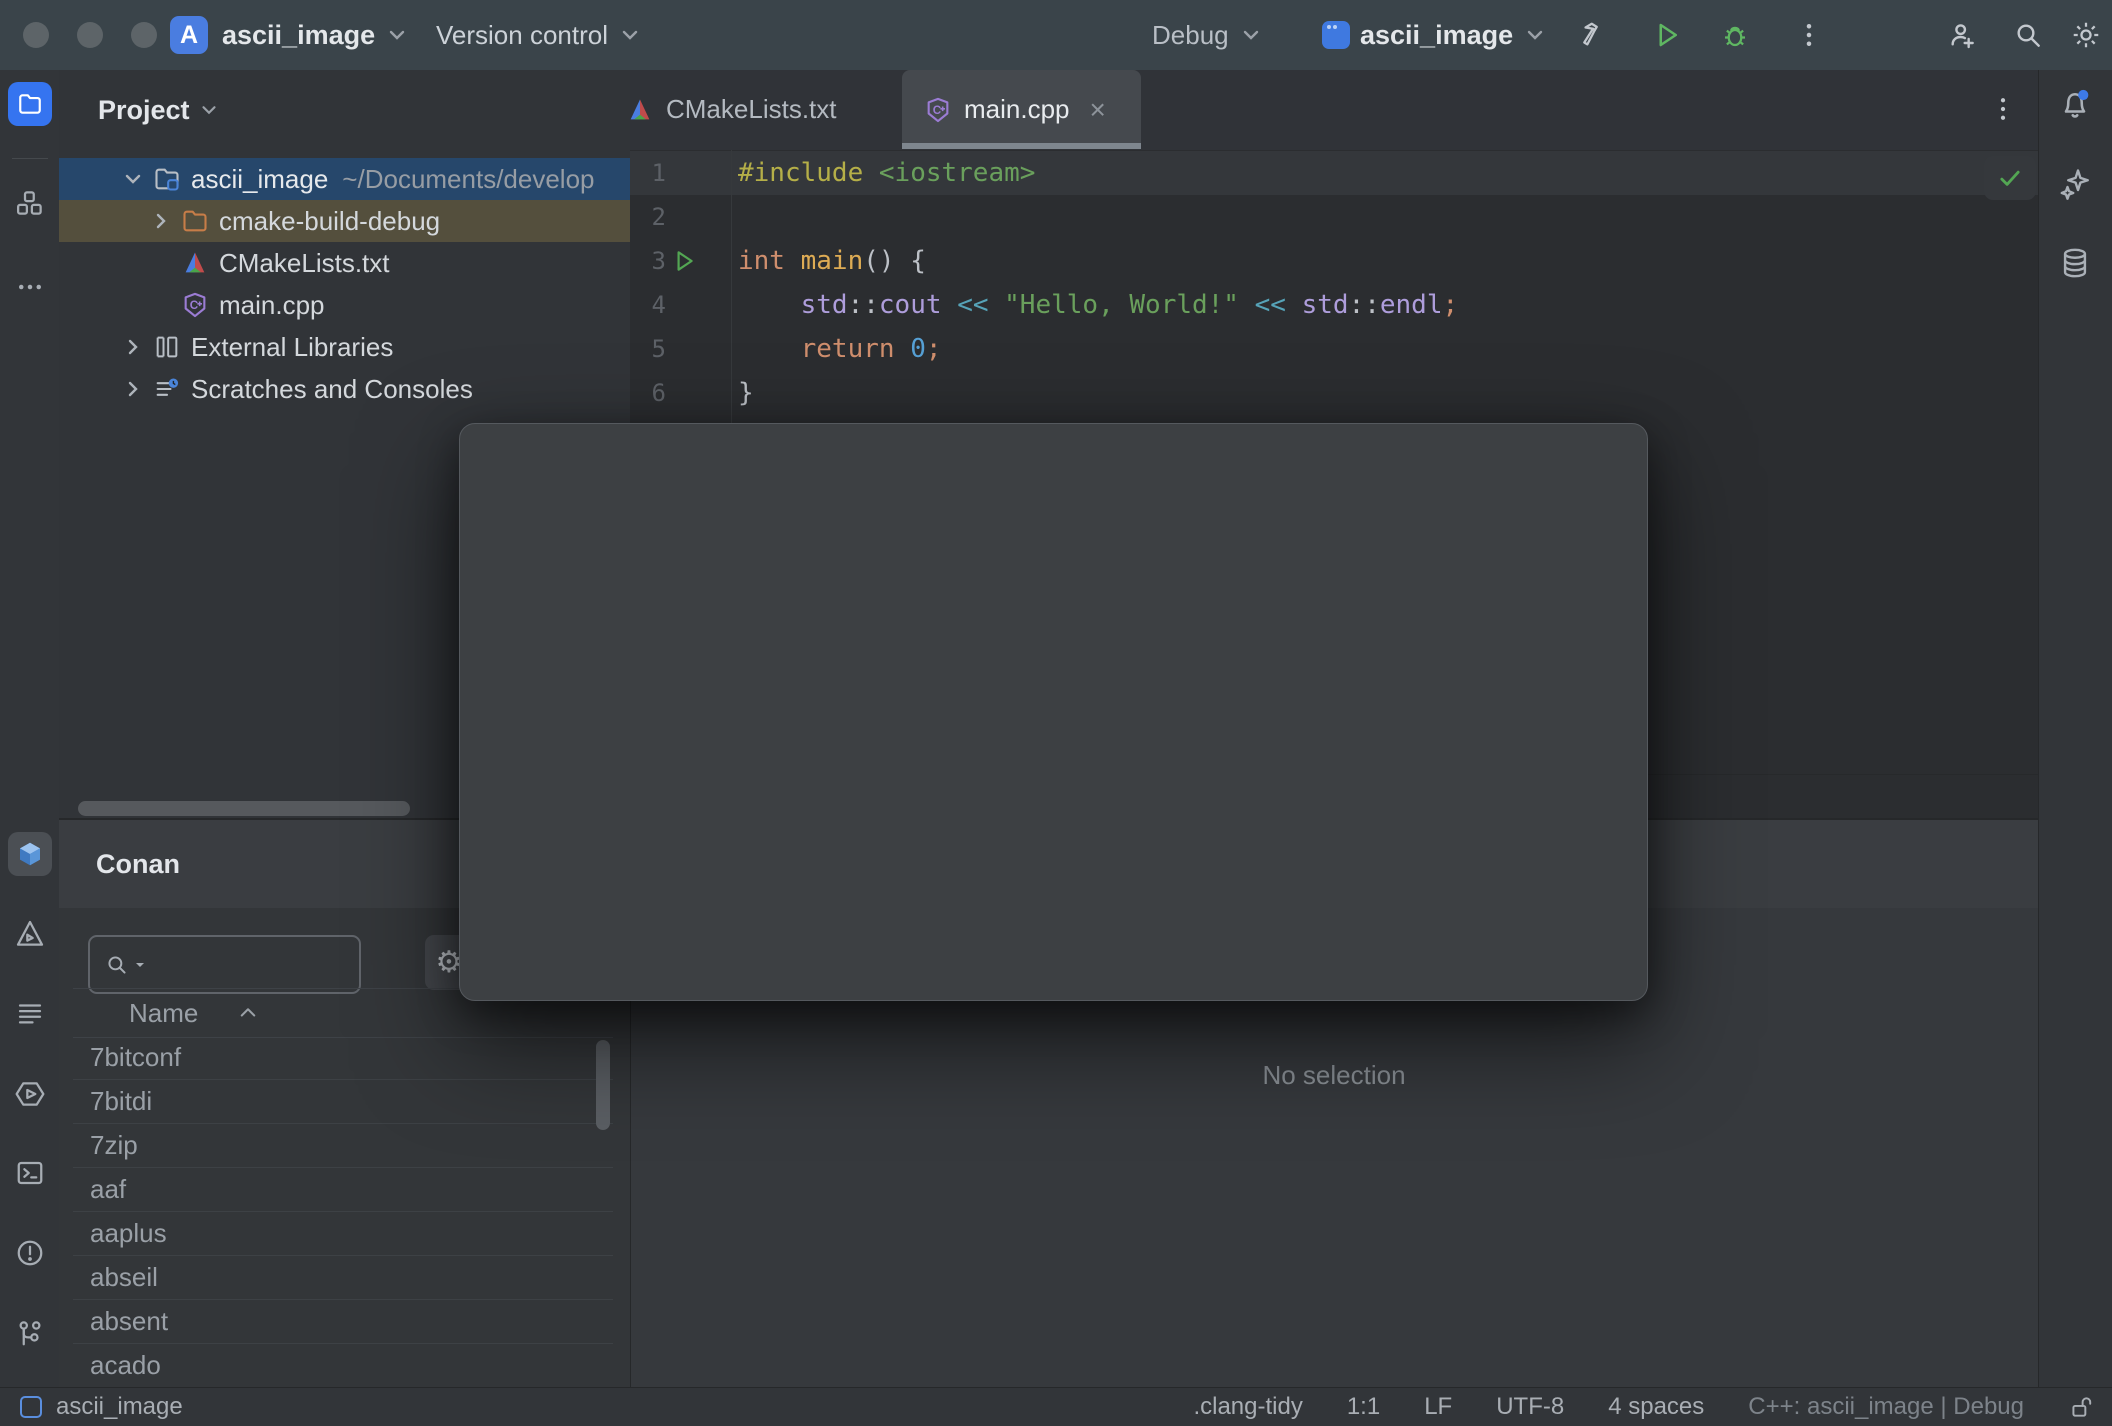 Image resolution: width=2112 pixels, height=1426 pixels. What do you see at coordinates (244, 808) in the screenshot?
I see `horizontal-scrollbar` at bounding box center [244, 808].